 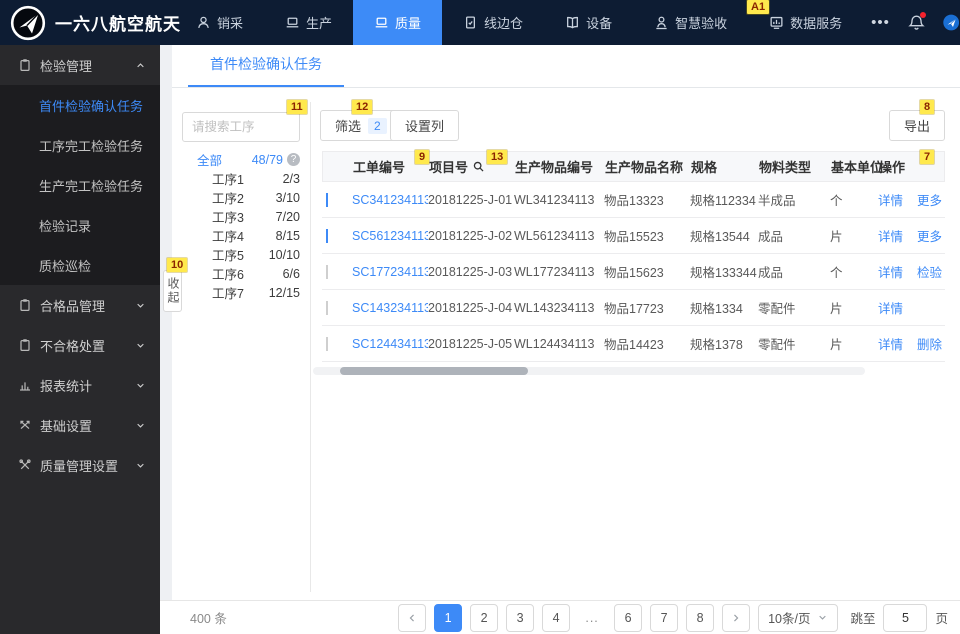 What do you see at coordinates (470, 271) in the screenshot?
I see `project-no: 20181225-J-03` at bounding box center [470, 271].